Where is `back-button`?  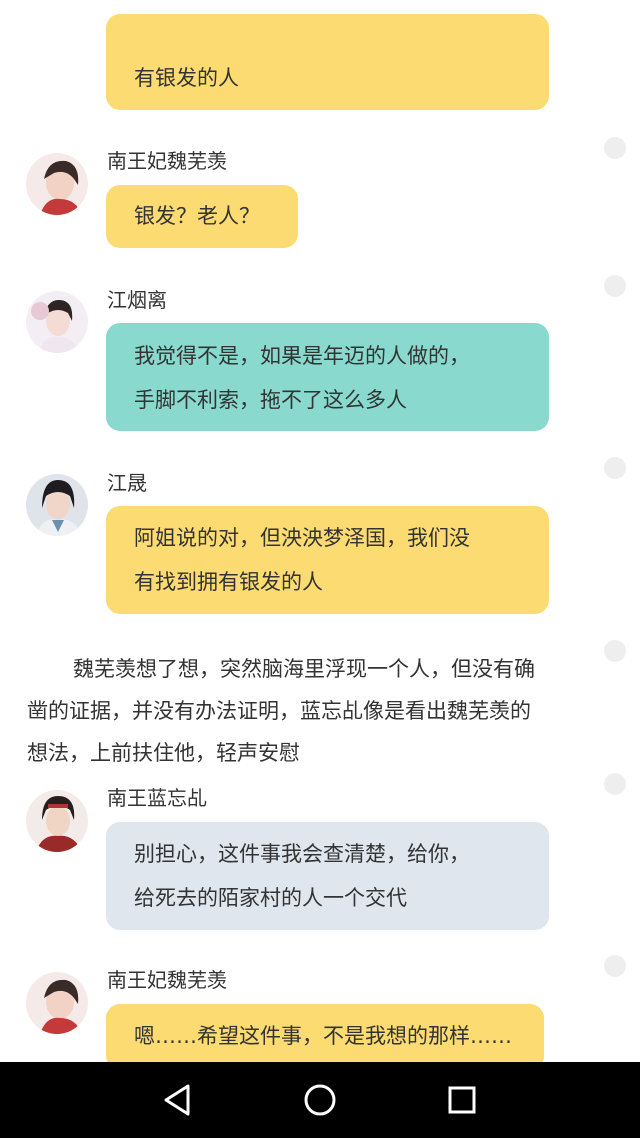
back-button is located at coordinates (178, 1100).